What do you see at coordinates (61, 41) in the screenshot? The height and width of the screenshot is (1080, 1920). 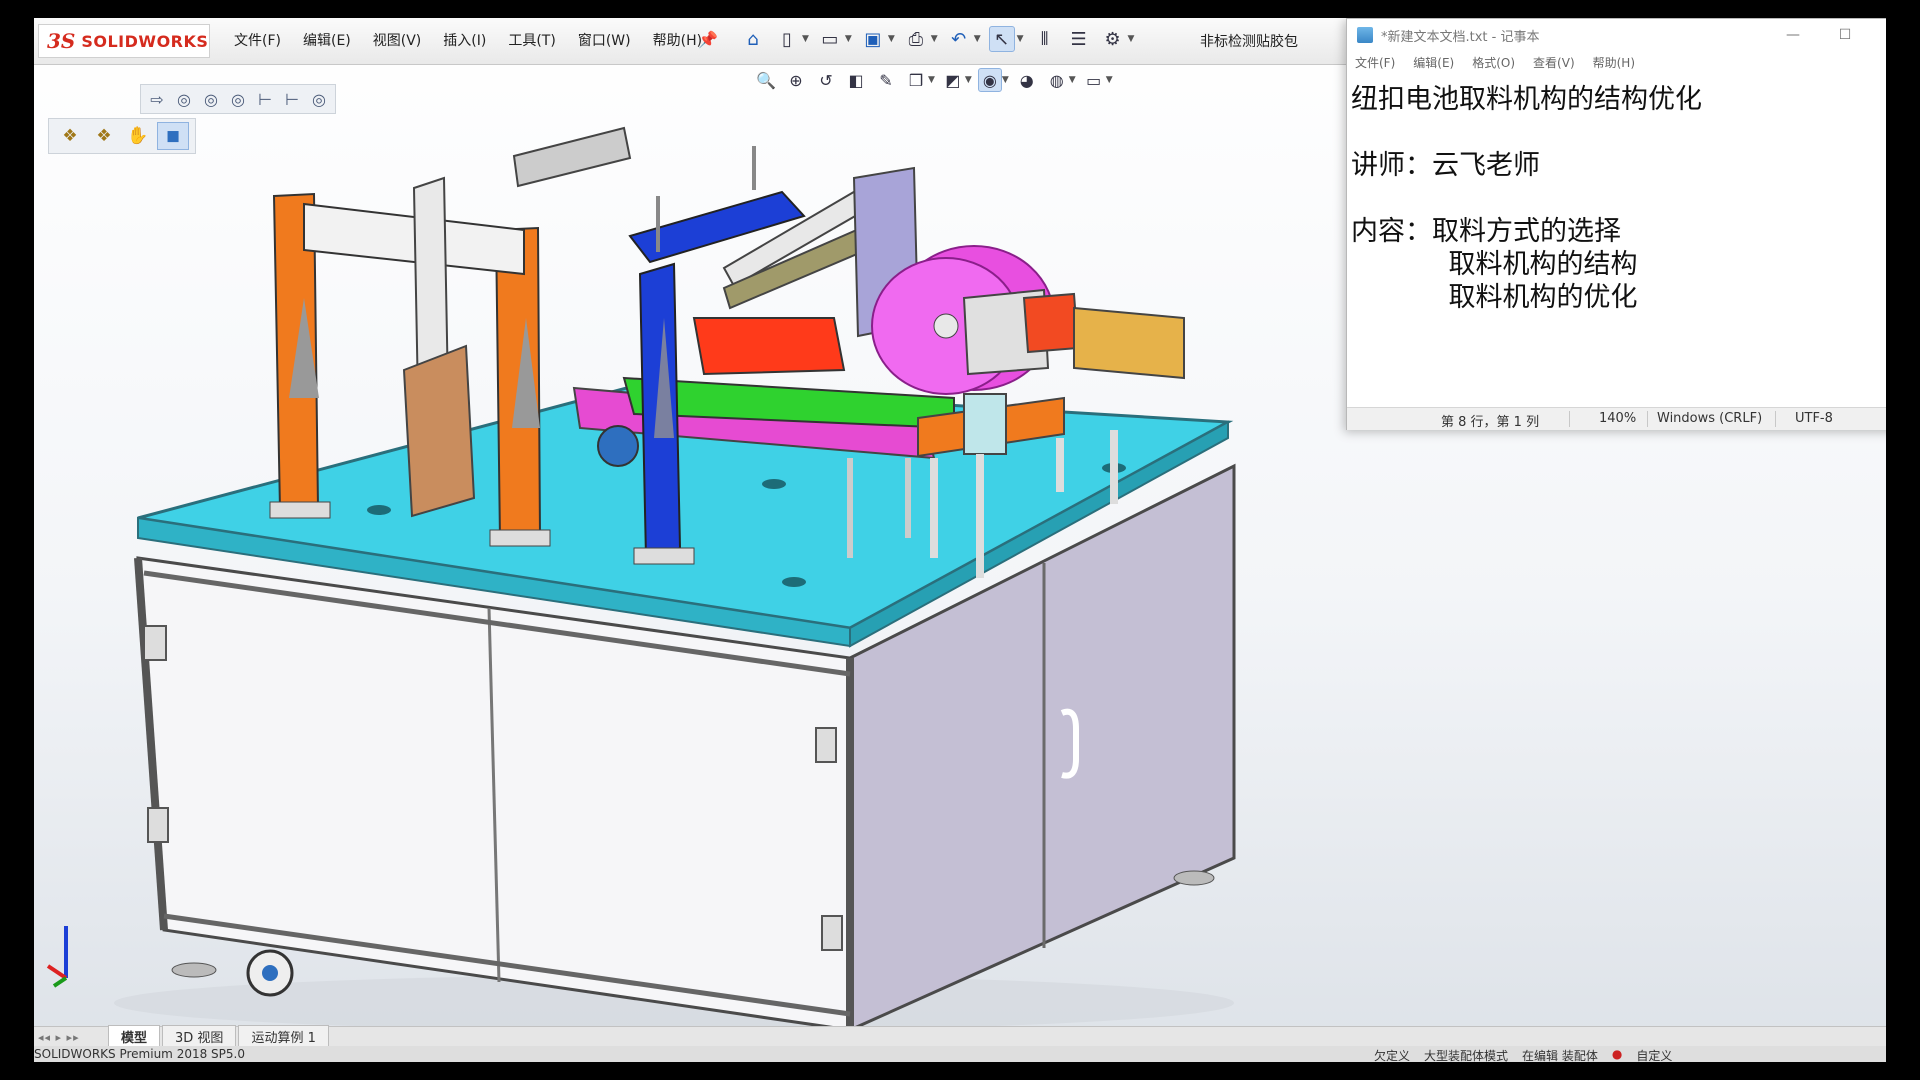 I see `logo-mark: 3S` at bounding box center [61, 41].